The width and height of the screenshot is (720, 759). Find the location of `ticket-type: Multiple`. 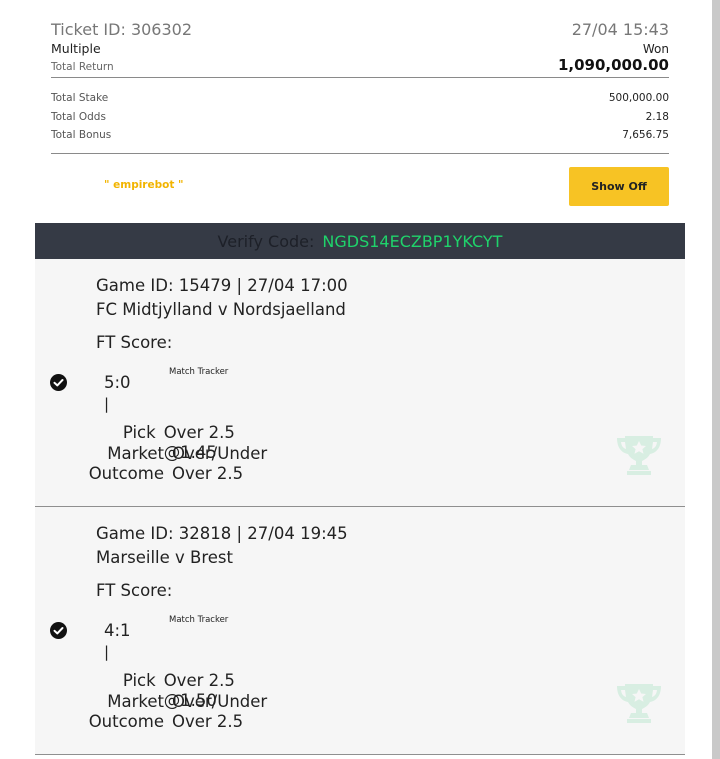

ticket-type: Multiple is located at coordinates (76, 48).